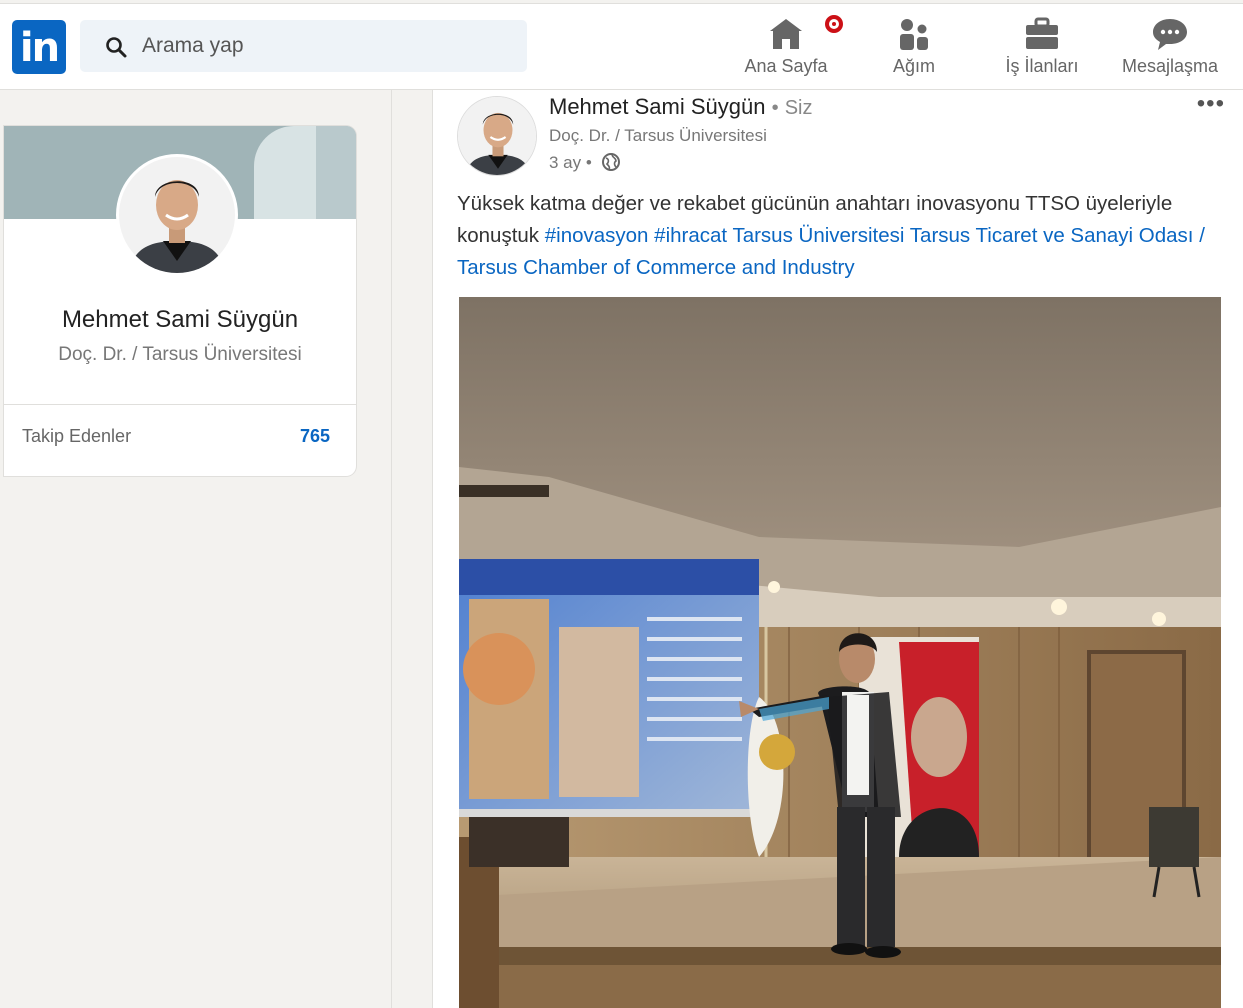 The height and width of the screenshot is (1008, 1243). What do you see at coordinates (658, 135) in the screenshot?
I see `post-author-headline: Doç. Dr. / Tarsus Üniversitesi` at bounding box center [658, 135].